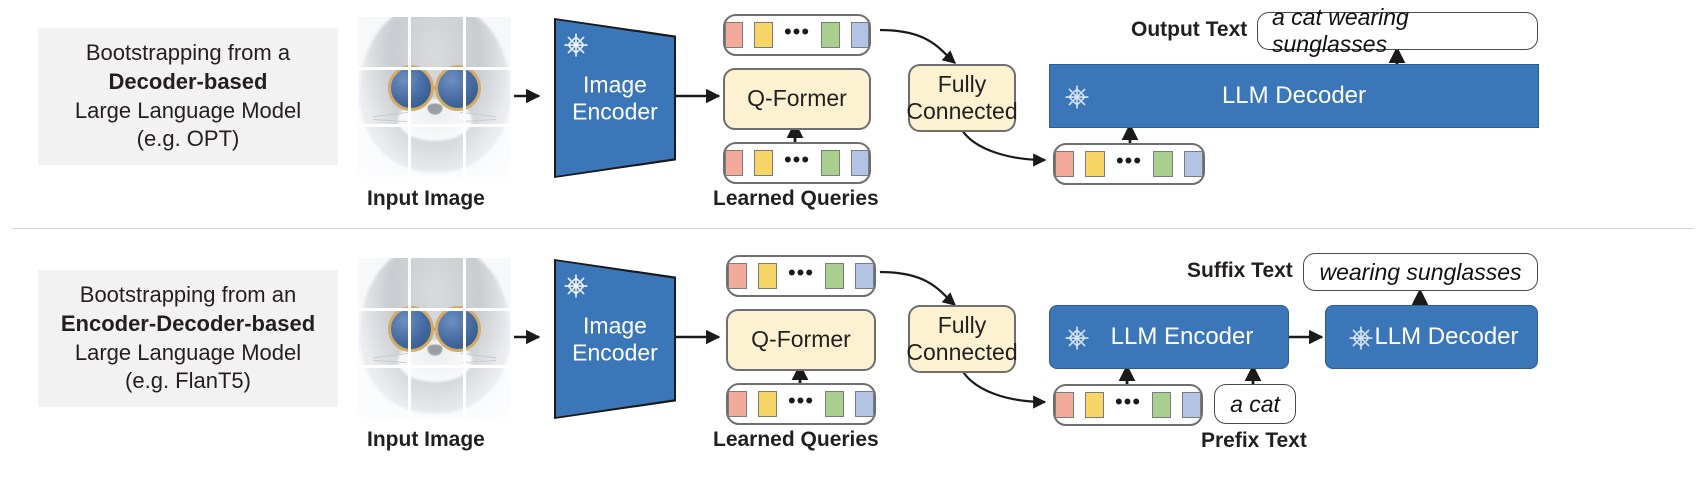 The width and height of the screenshot is (1706, 503). Describe the element at coordinates (188, 381) in the screenshot. I see `caption-line-4: (e.g. FlanT5)` at that location.